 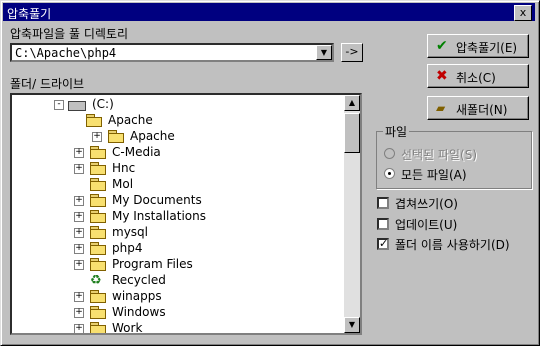 What do you see at coordinates (487, 48) in the screenshot?
I see `extract-button-label: 압축풀기(E)` at bounding box center [487, 48].